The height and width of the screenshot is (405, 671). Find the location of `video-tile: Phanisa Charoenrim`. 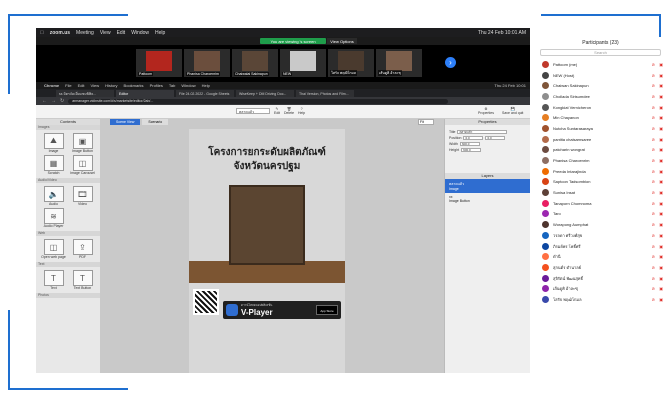

video-tile: Phanisa Charoenrim is located at coordinates (207, 63).